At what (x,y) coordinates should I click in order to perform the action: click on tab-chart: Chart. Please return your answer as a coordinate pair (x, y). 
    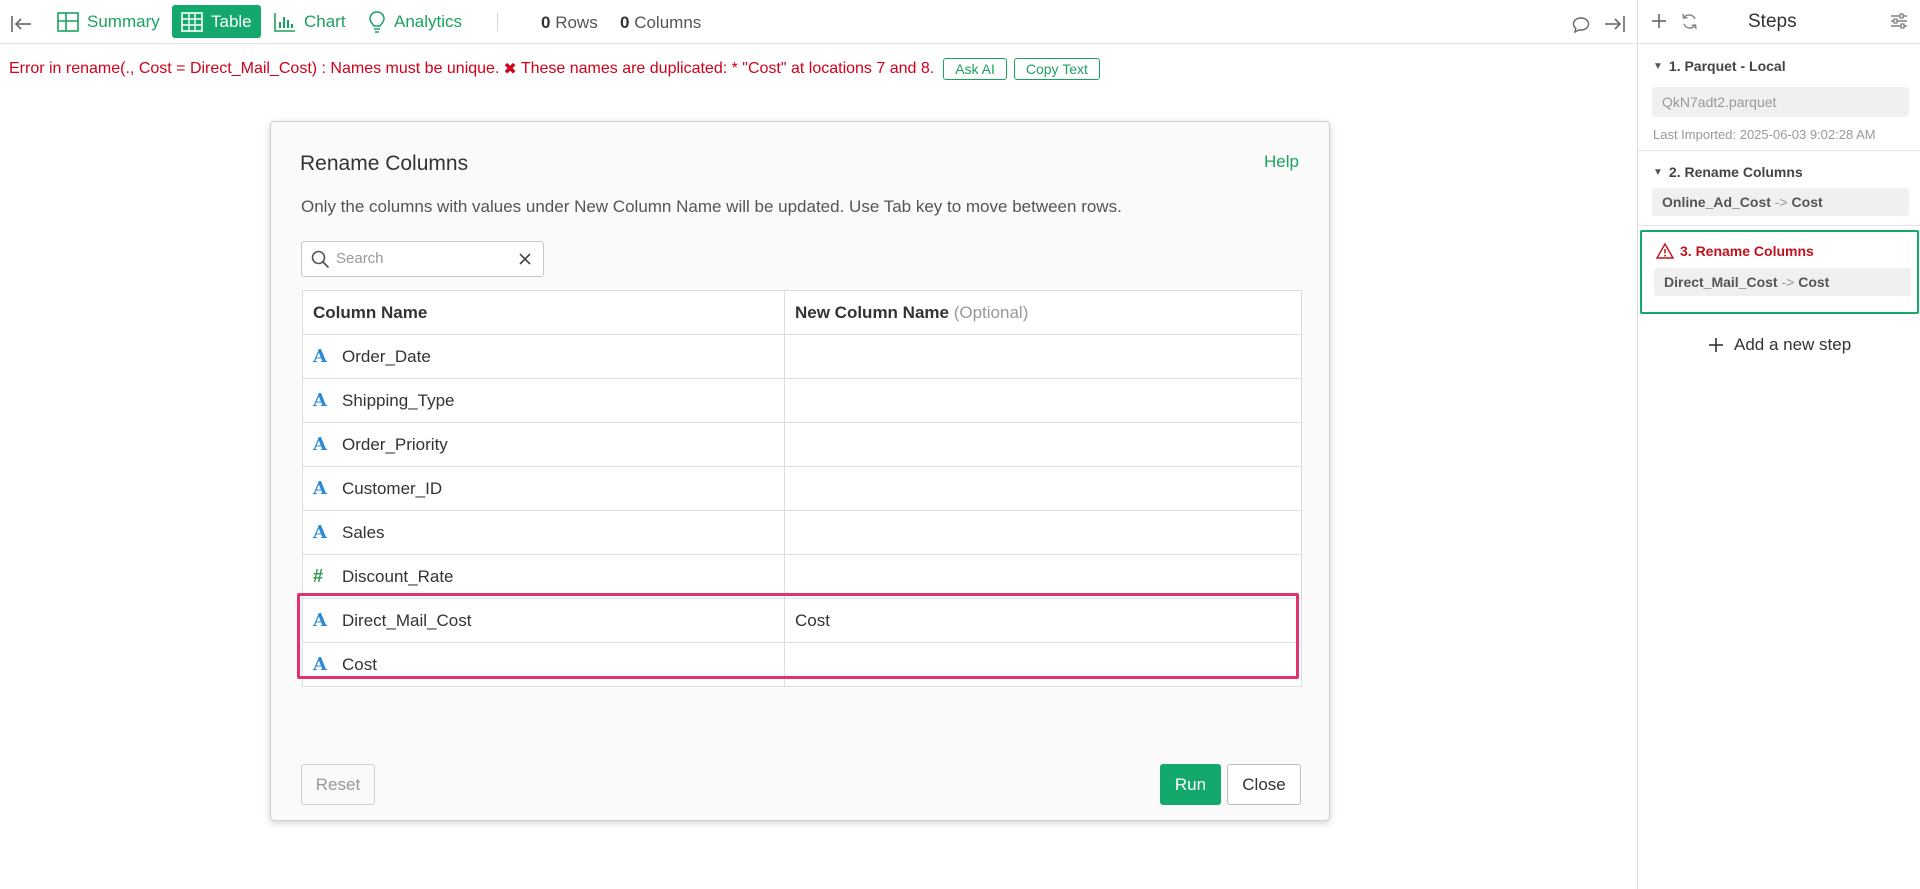
    Looking at the image, I should click on (310, 22).